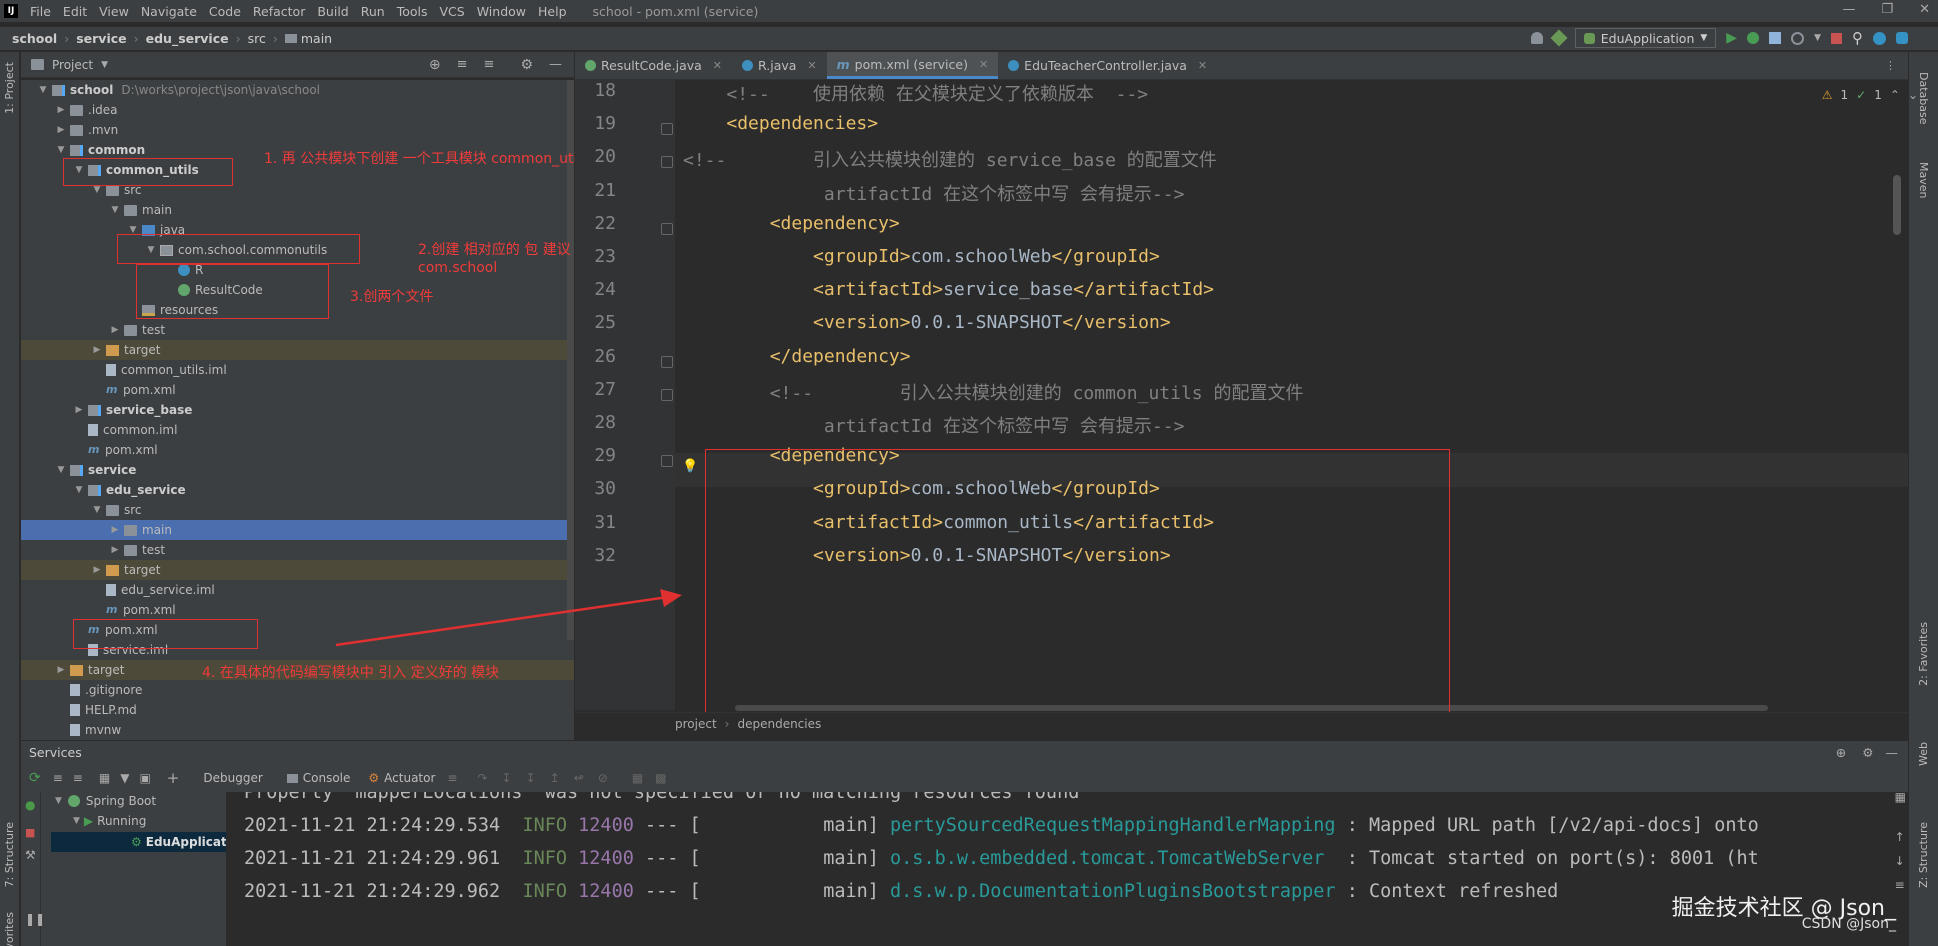  Describe the element at coordinates (1892, 752) in the screenshot. I see `services-hide-icon: —` at that location.